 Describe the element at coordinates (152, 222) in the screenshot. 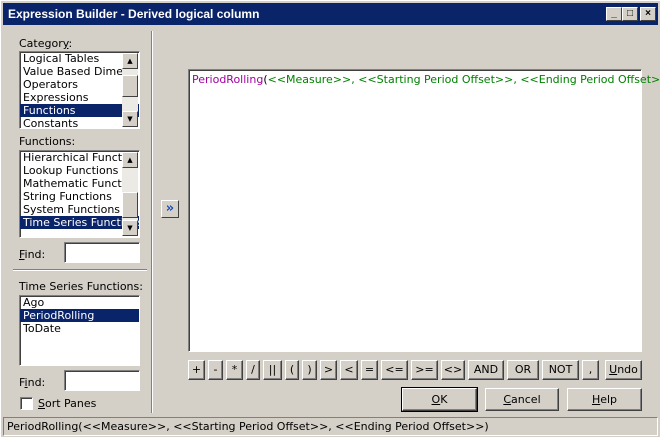

I see `pane-splitter` at that location.